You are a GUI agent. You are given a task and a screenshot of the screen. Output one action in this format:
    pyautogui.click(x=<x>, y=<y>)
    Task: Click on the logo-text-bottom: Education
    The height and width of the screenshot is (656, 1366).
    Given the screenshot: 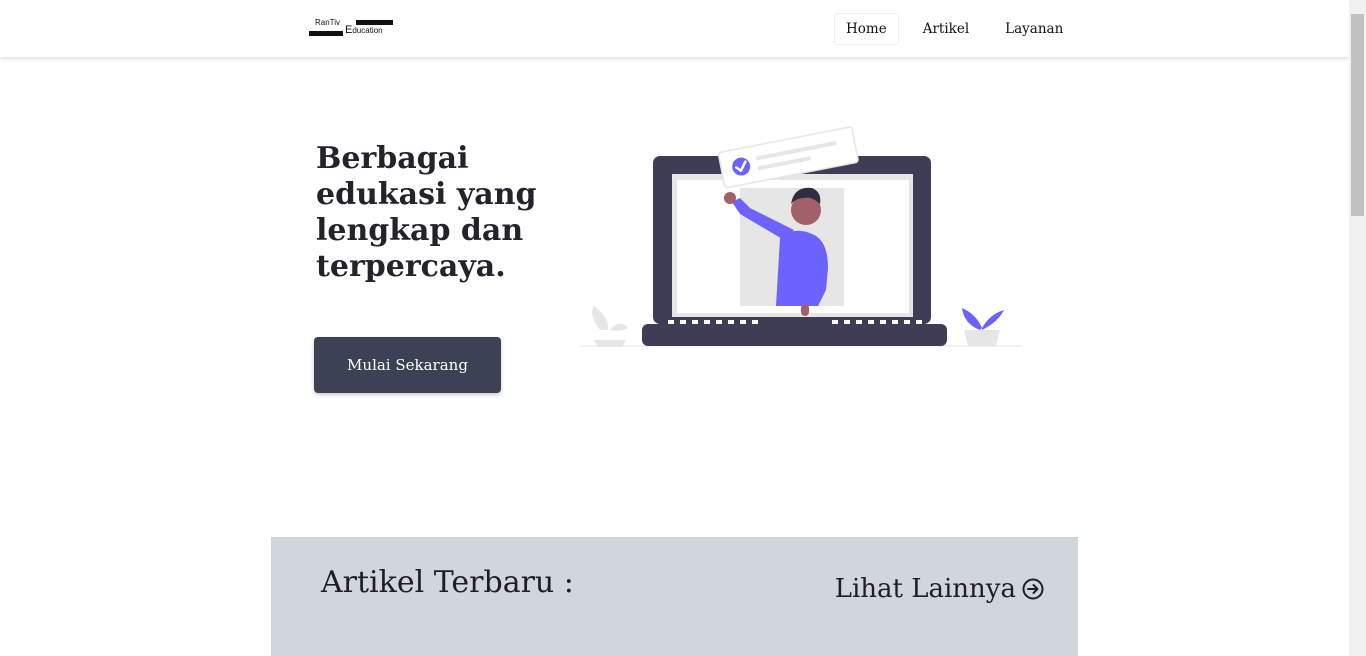 What is the action you would take?
    pyautogui.click(x=364, y=30)
    